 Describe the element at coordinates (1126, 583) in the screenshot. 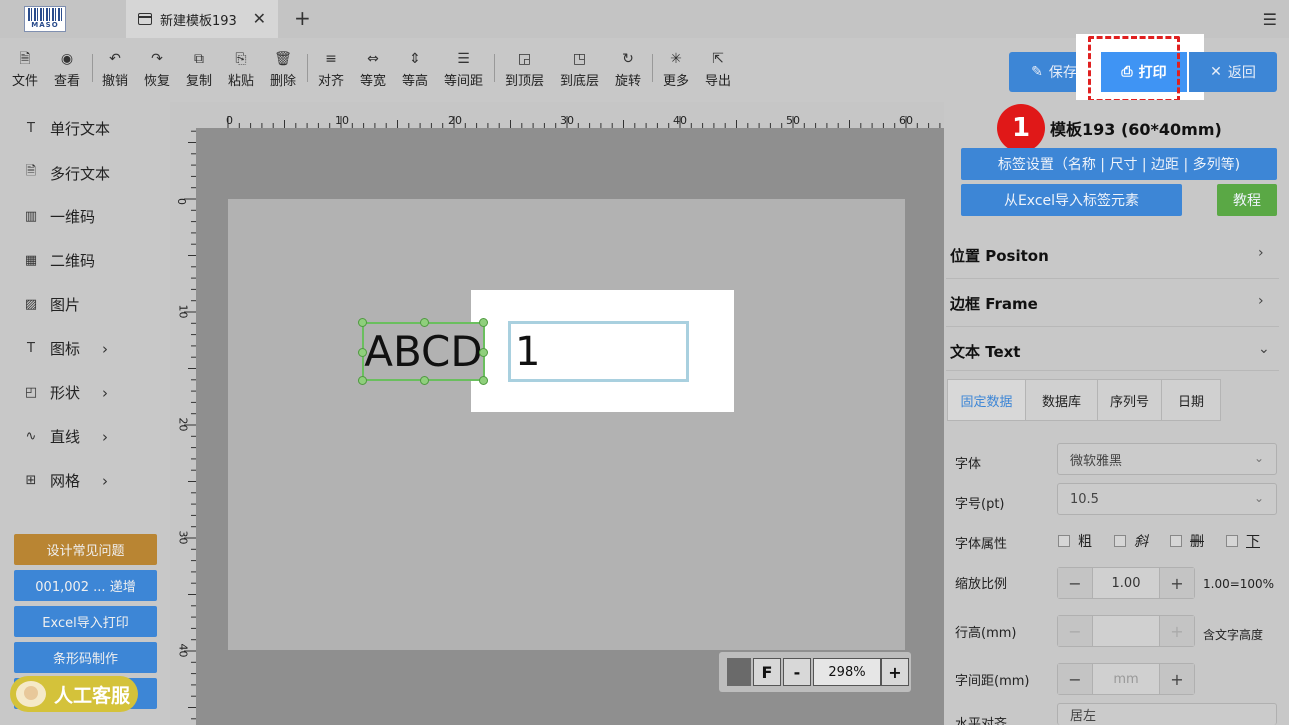

I see `scale-stepper: − 1.00 +` at that location.